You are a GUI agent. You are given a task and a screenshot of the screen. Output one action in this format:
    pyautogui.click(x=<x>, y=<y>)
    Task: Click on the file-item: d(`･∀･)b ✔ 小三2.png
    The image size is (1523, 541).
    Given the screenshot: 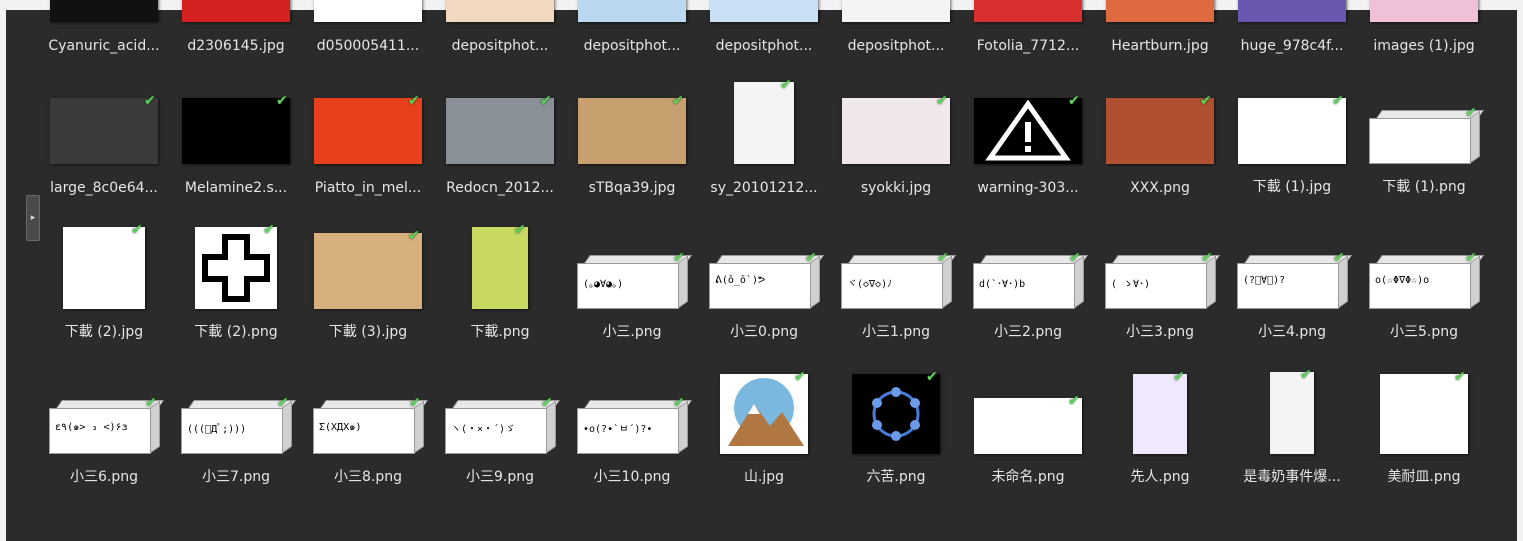 What is the action you would take?
    pyautogui.click(x=1028, y=287)
    